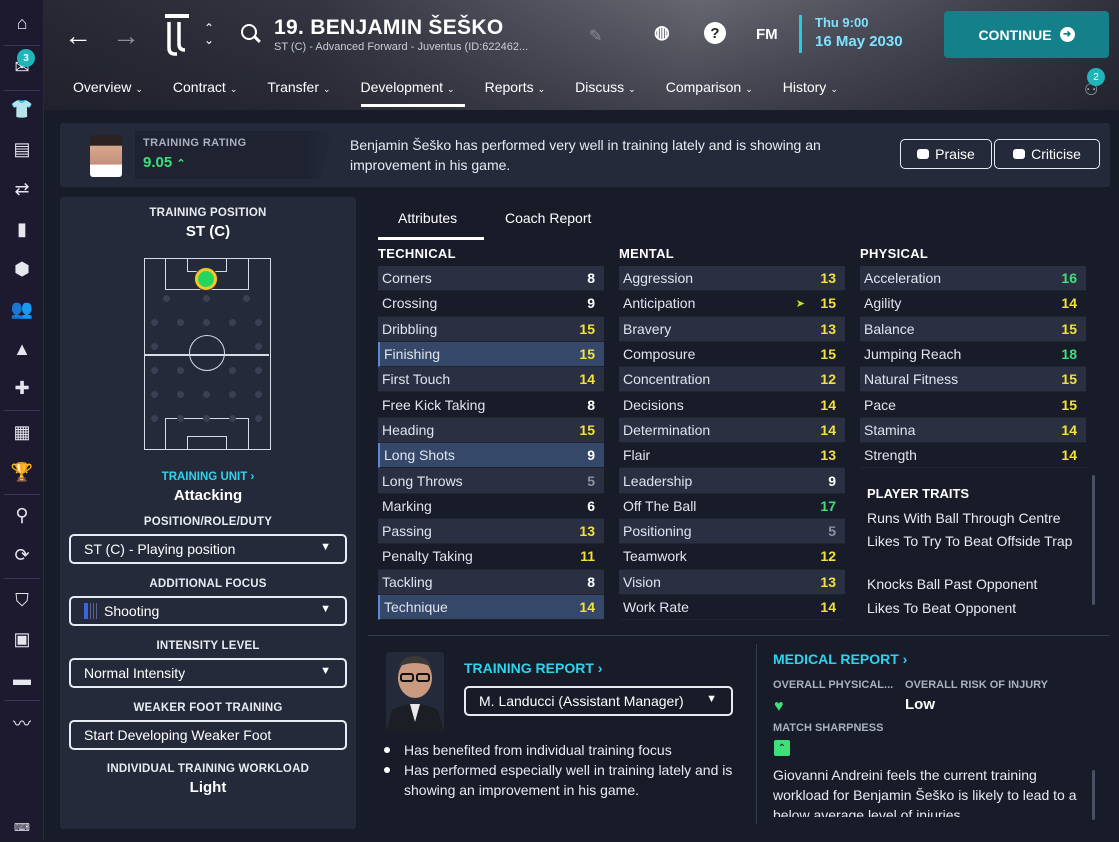 The image size is (1119, 842). Describe the element at coordinates (732, 557) in the screenshot. I see `attribute-row-mental: Teamwork 12` at that location.